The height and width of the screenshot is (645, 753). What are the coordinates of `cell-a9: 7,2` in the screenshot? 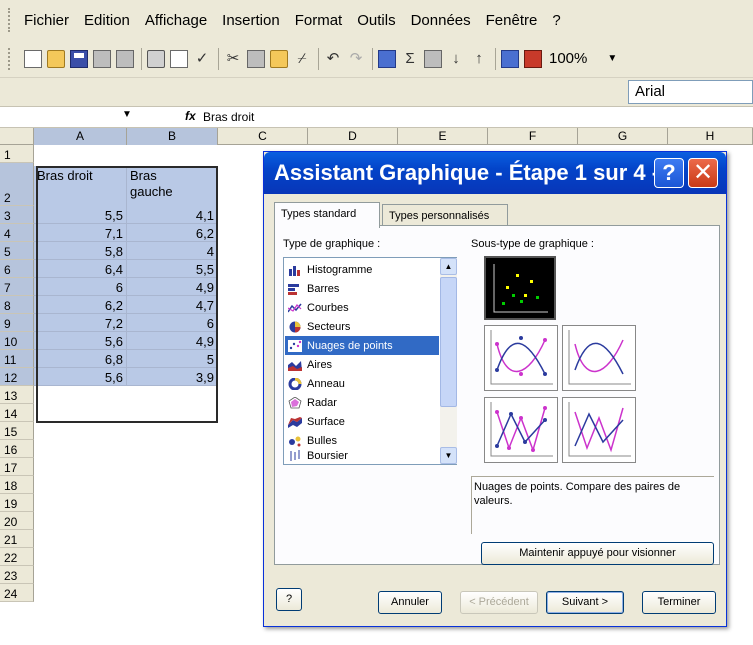 It's located at (80, 323).